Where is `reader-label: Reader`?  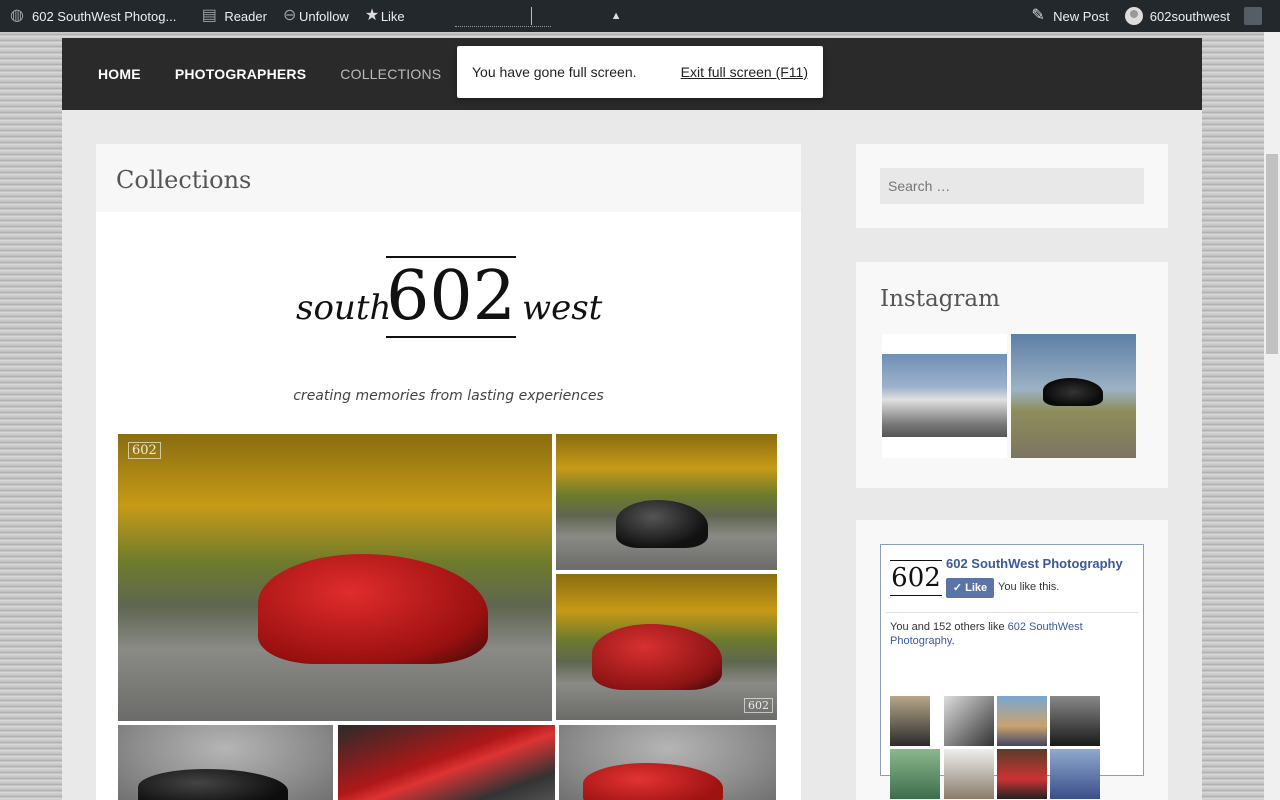
reader-label: Reader is located at coordinates (245, 16).